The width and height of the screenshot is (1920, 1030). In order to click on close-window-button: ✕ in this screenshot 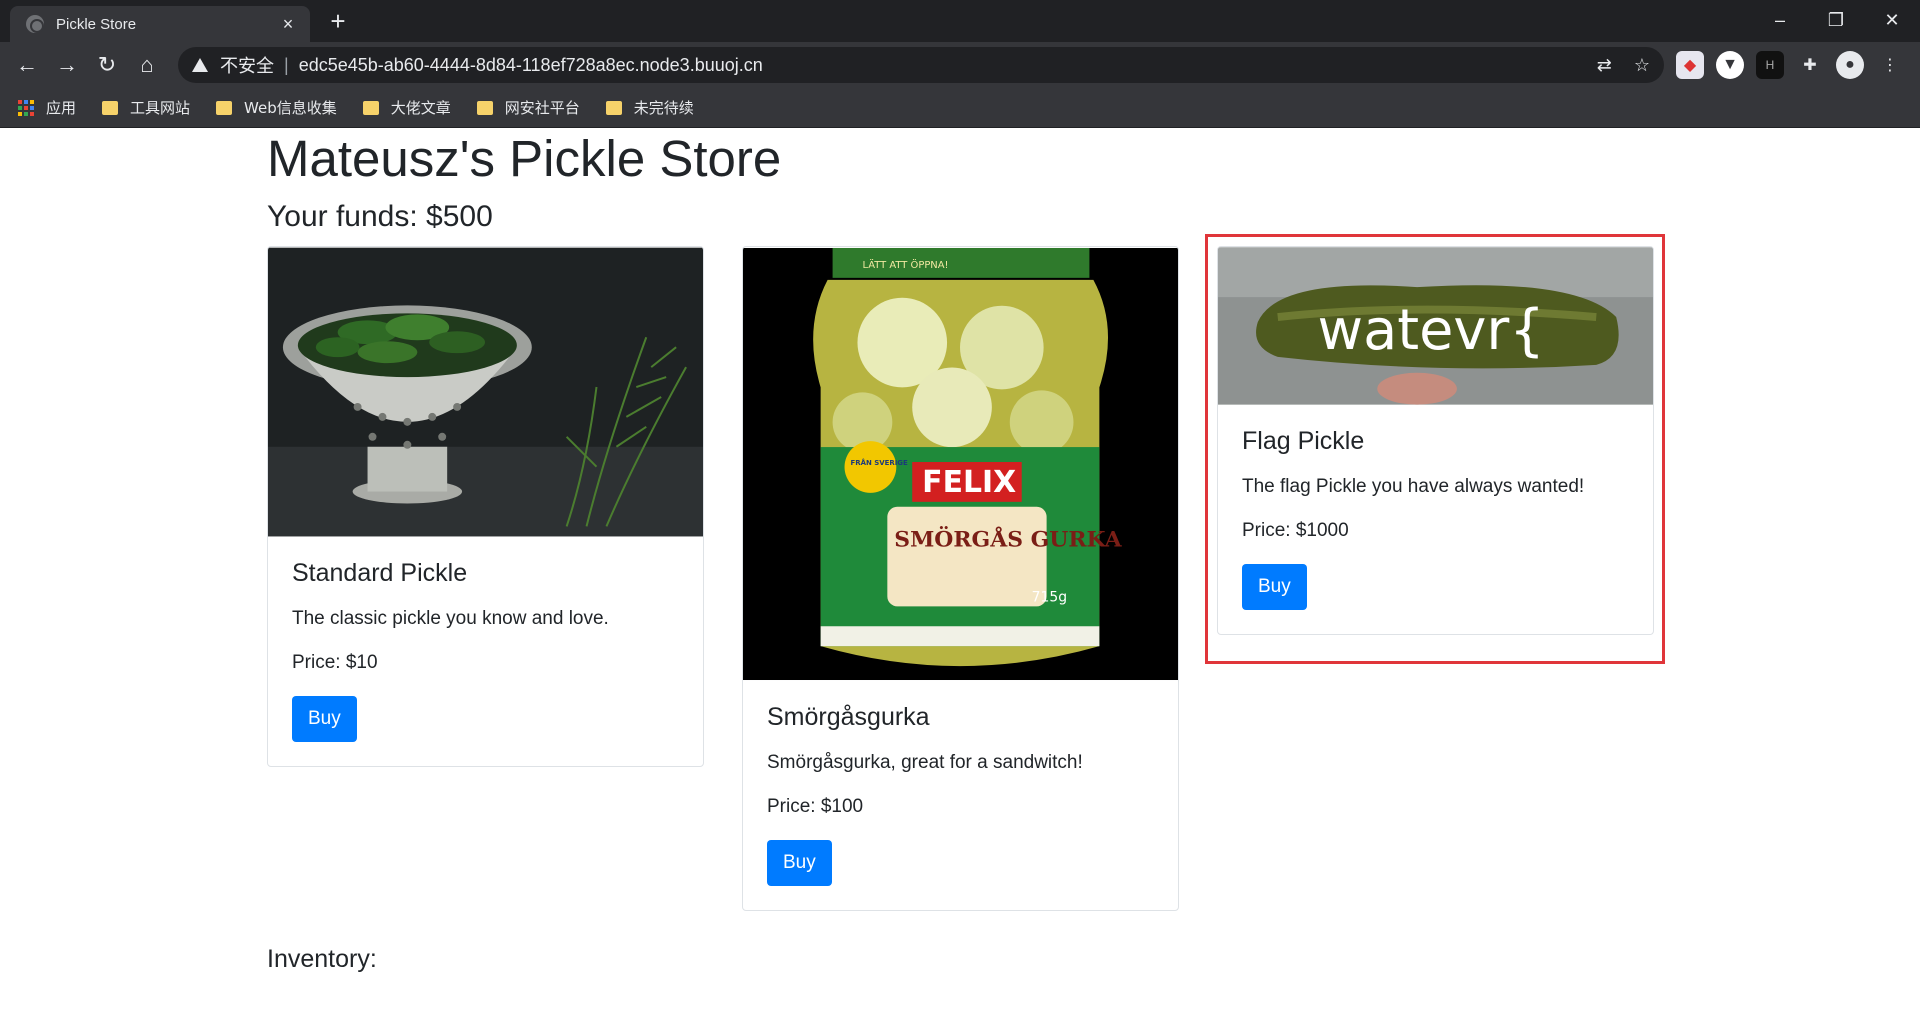, I will do `click(1892, 20)`.